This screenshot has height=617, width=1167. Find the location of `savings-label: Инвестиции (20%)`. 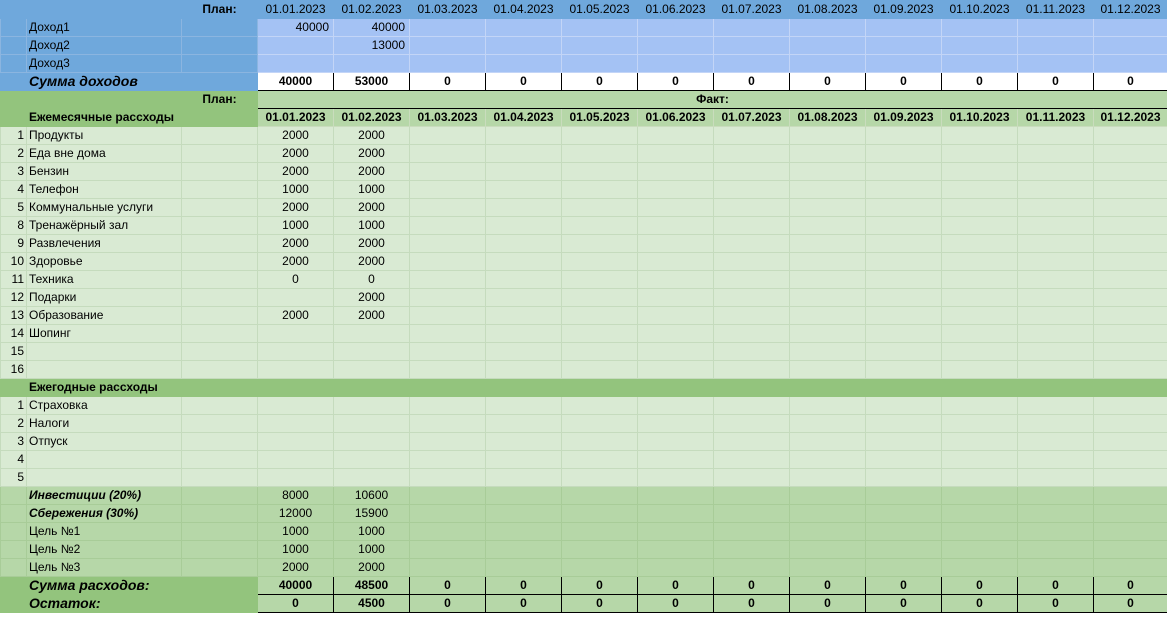

savings-label: Инвестиции (20%) is located at coordinates (104, 495).